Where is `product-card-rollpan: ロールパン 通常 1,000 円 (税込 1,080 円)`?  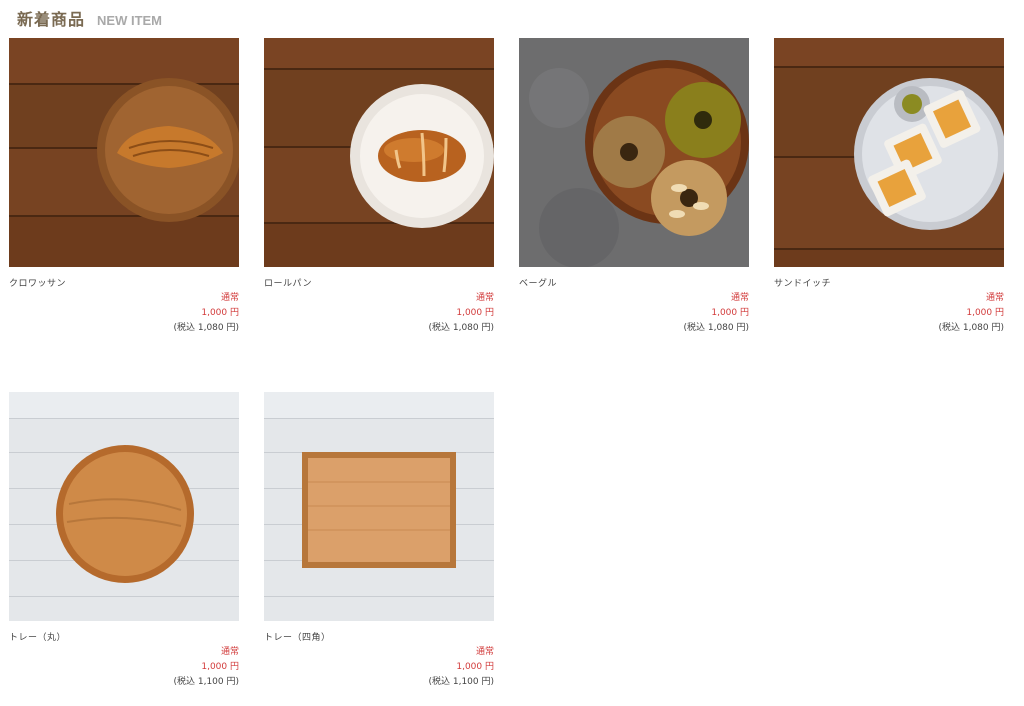
product-card-rollpan: ロールパン 通常 1,000 円 (税込 1,080 円) is located at coordinates (379, 187).